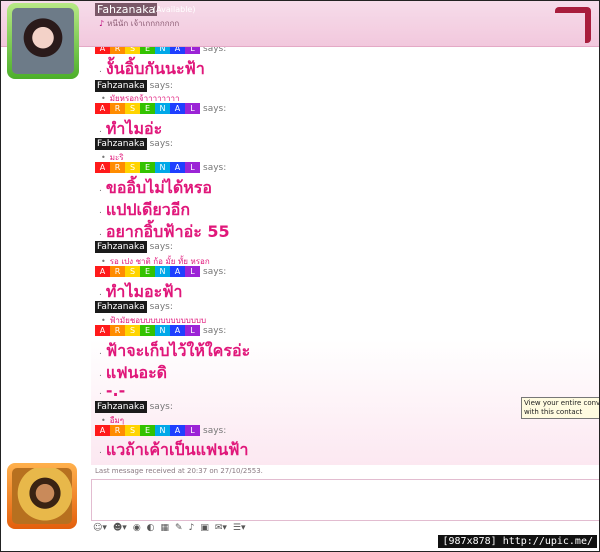 This screenshot has height=552, width=600. Describe the element at coordinates (179, 528) in the screenshot. I see `toolbar-button-6: ✎` at that location.